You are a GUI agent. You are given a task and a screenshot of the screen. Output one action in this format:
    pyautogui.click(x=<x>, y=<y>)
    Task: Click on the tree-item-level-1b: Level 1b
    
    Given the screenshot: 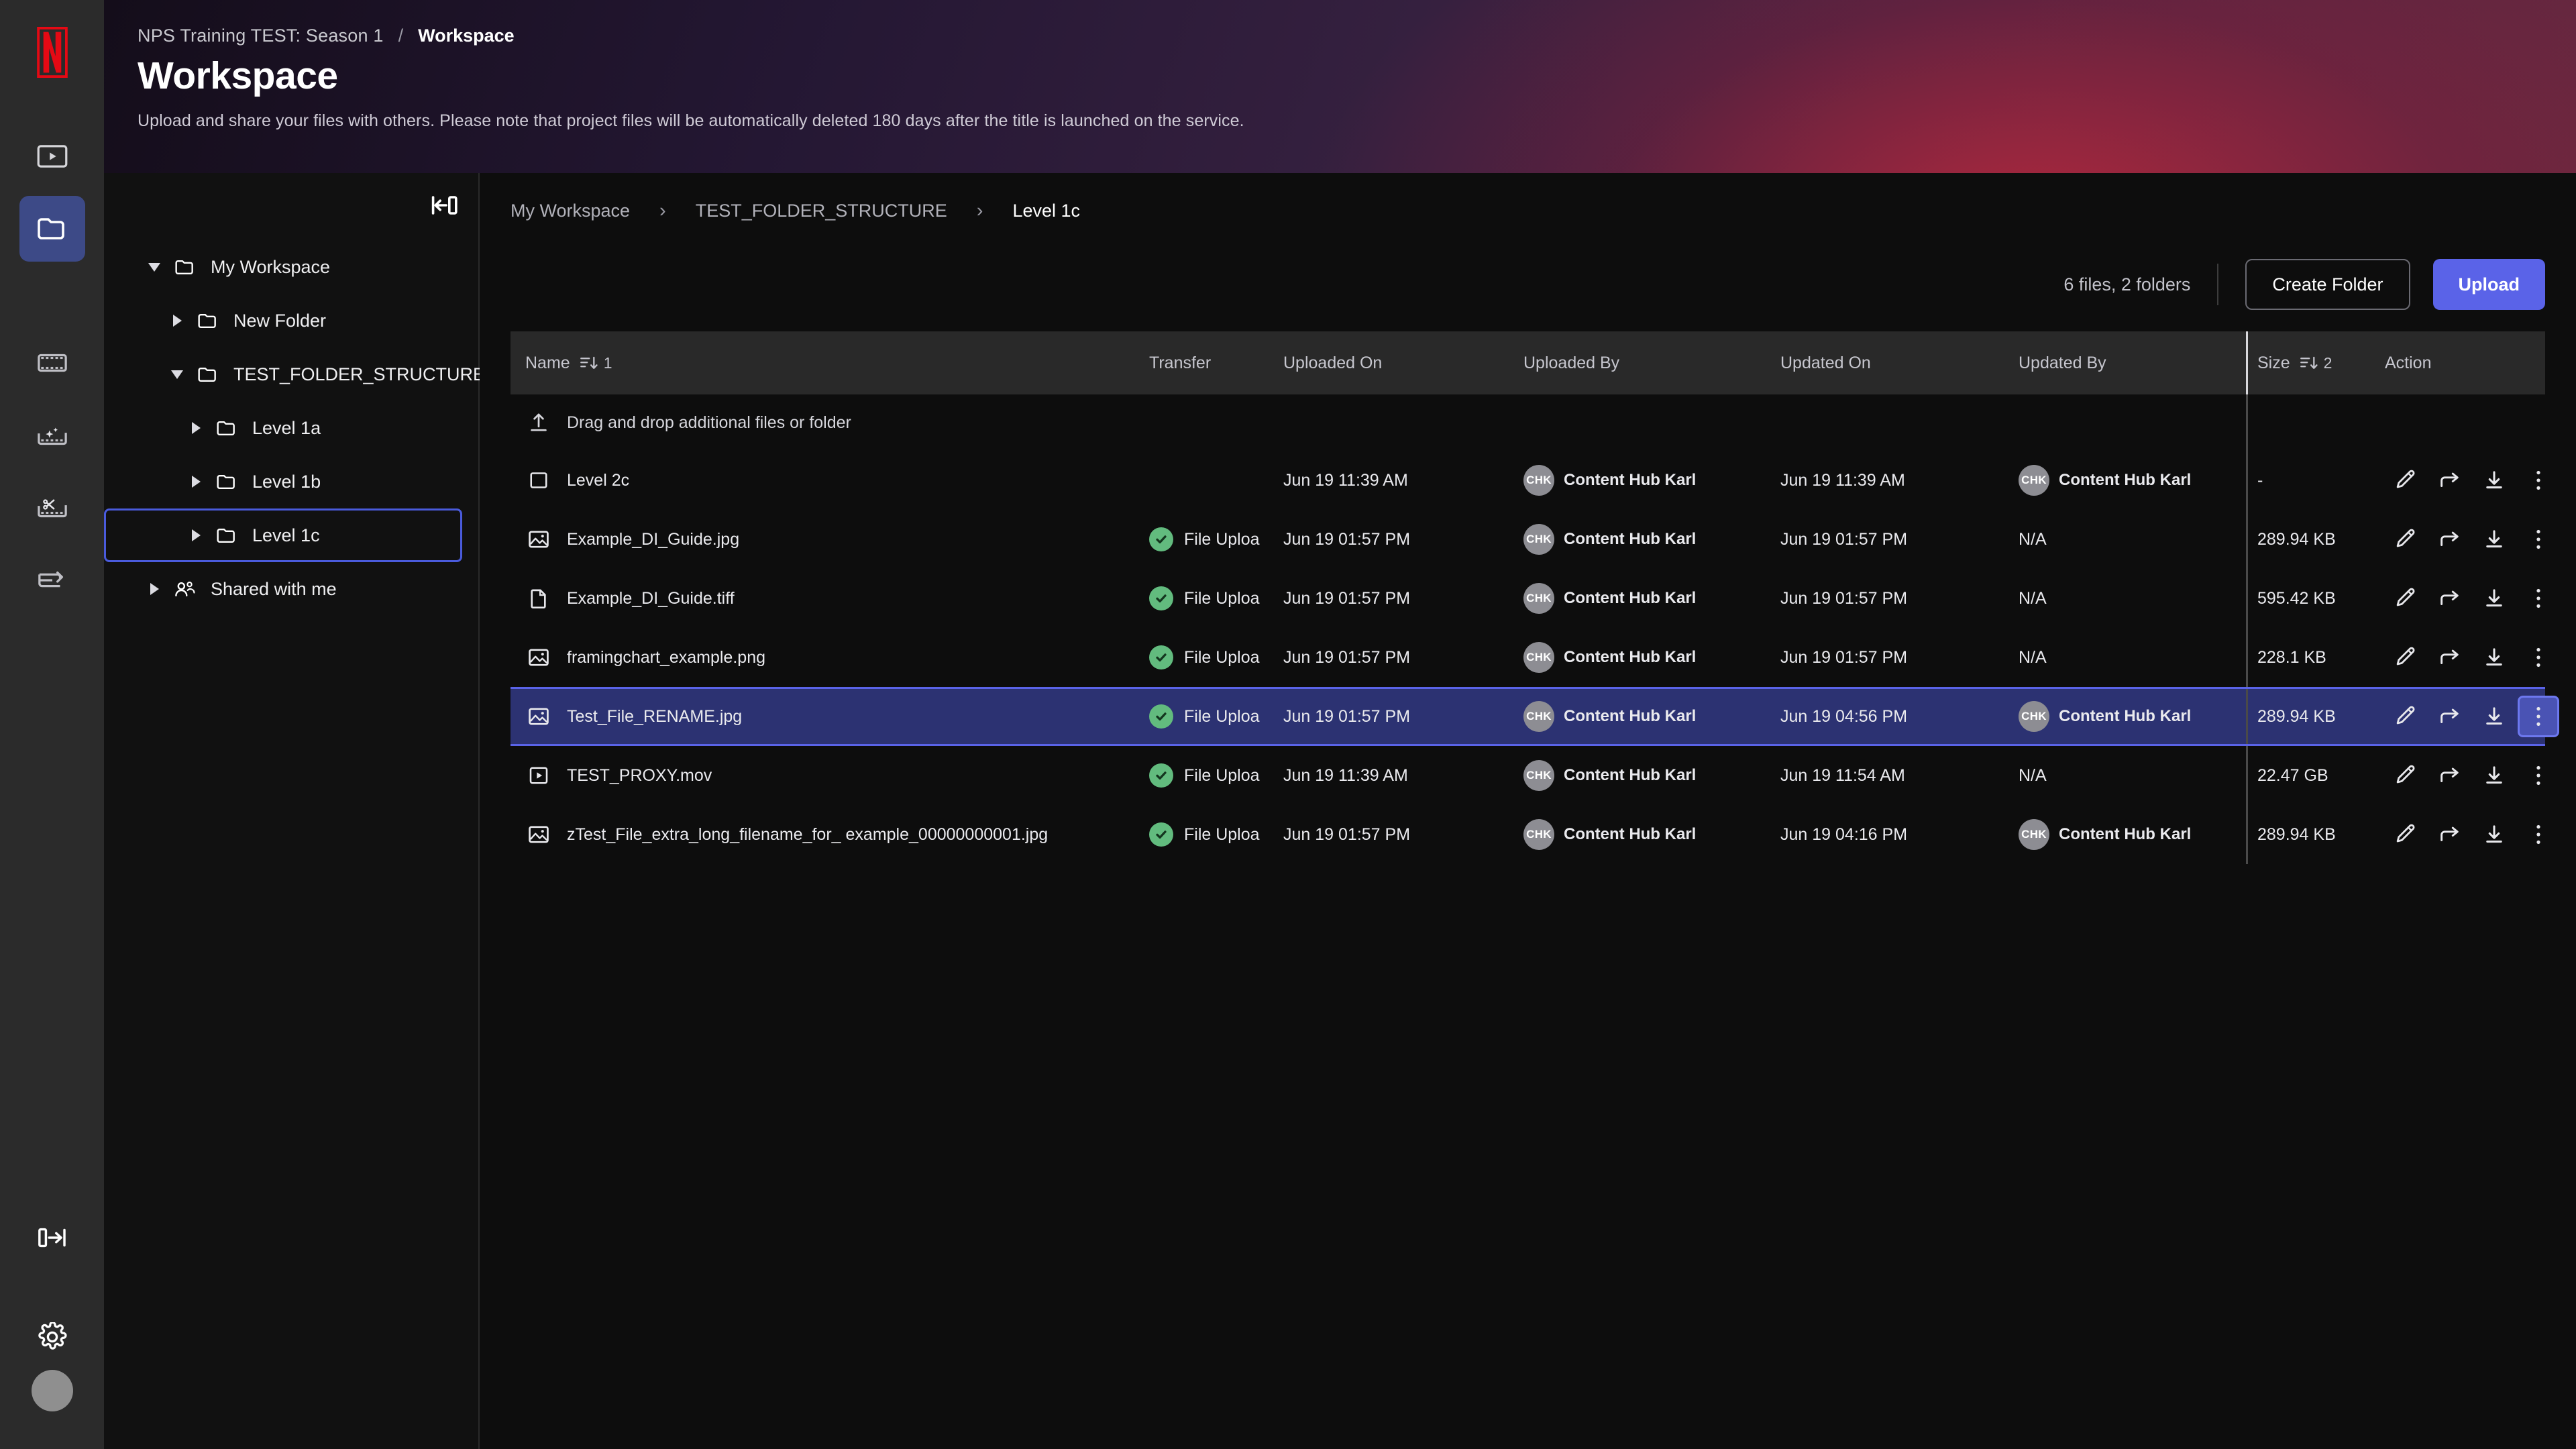 What is the action you would take?
    pyautogui.click(x=283, y=481)
    